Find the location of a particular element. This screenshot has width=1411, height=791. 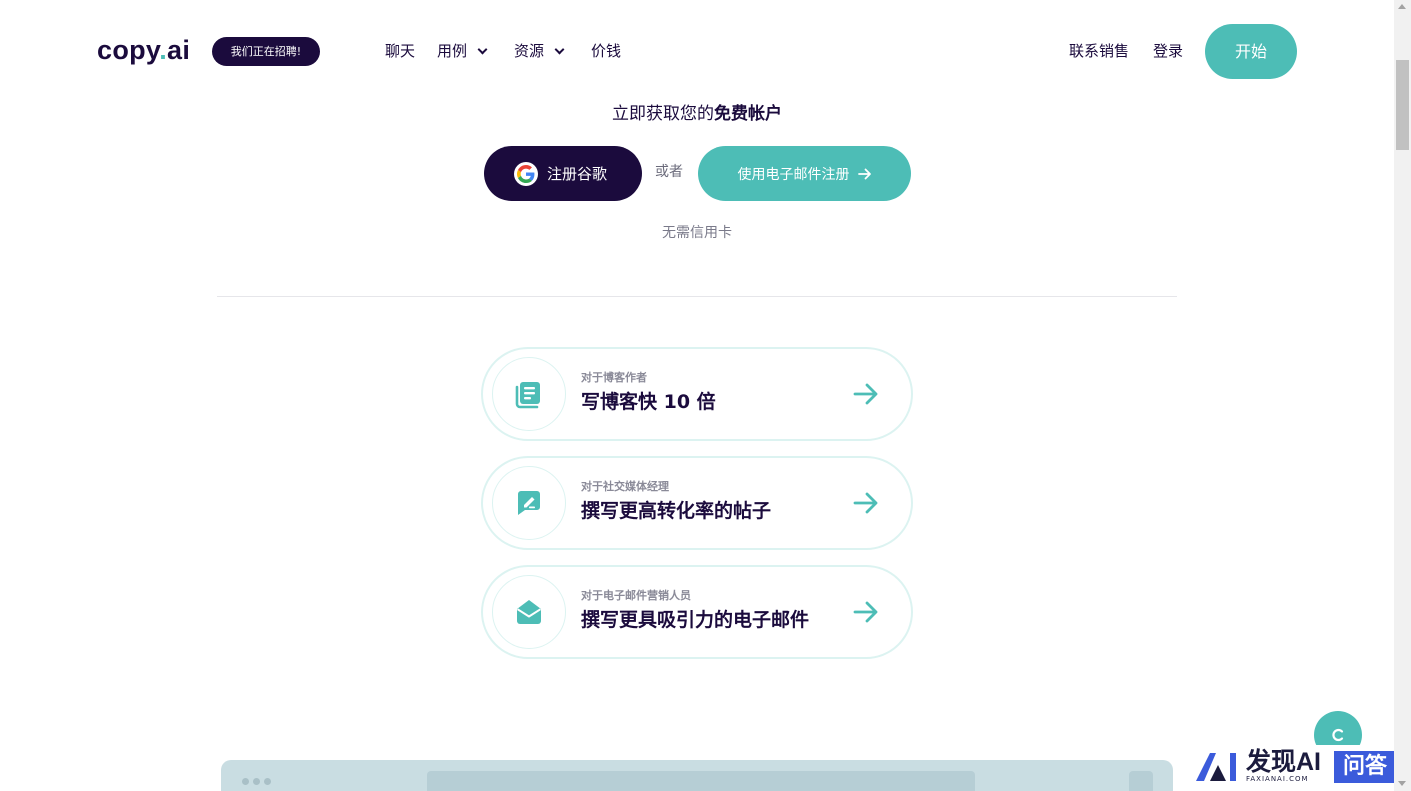

app-preview-window is located at coordinates (697, 775).